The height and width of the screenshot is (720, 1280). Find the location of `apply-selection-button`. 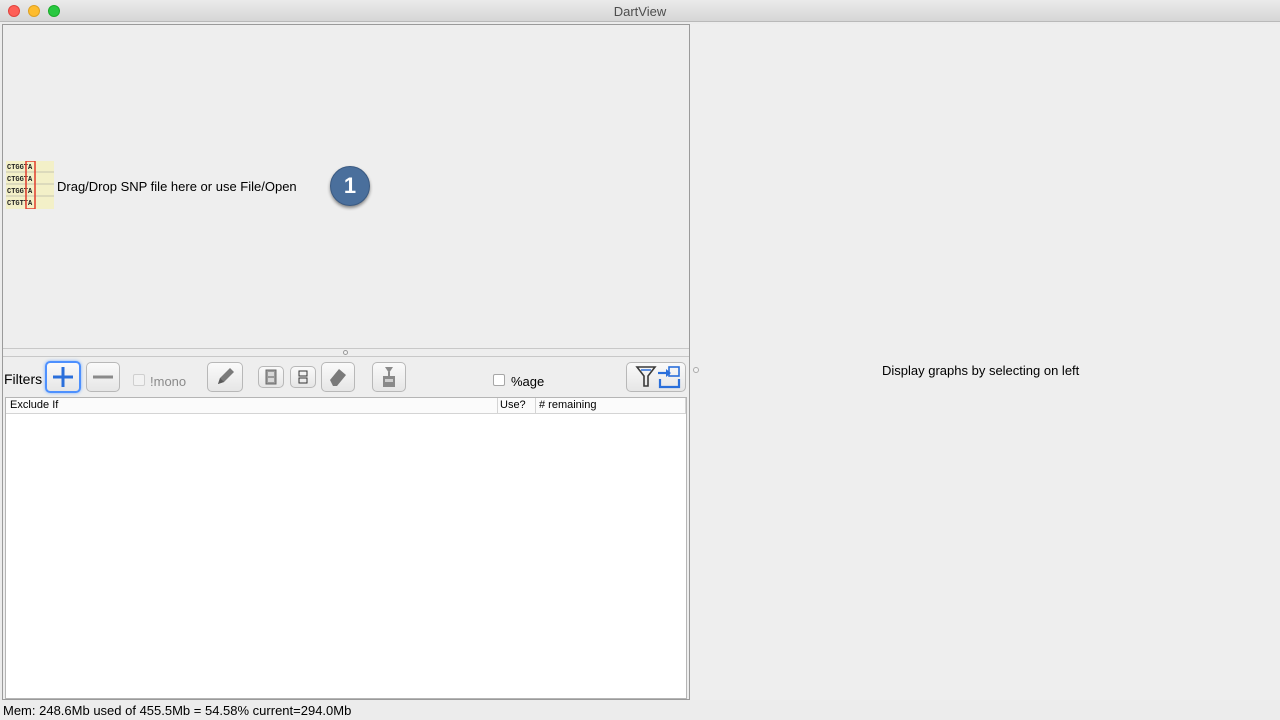

apply-selection-button is located at coordinates (389, 377).